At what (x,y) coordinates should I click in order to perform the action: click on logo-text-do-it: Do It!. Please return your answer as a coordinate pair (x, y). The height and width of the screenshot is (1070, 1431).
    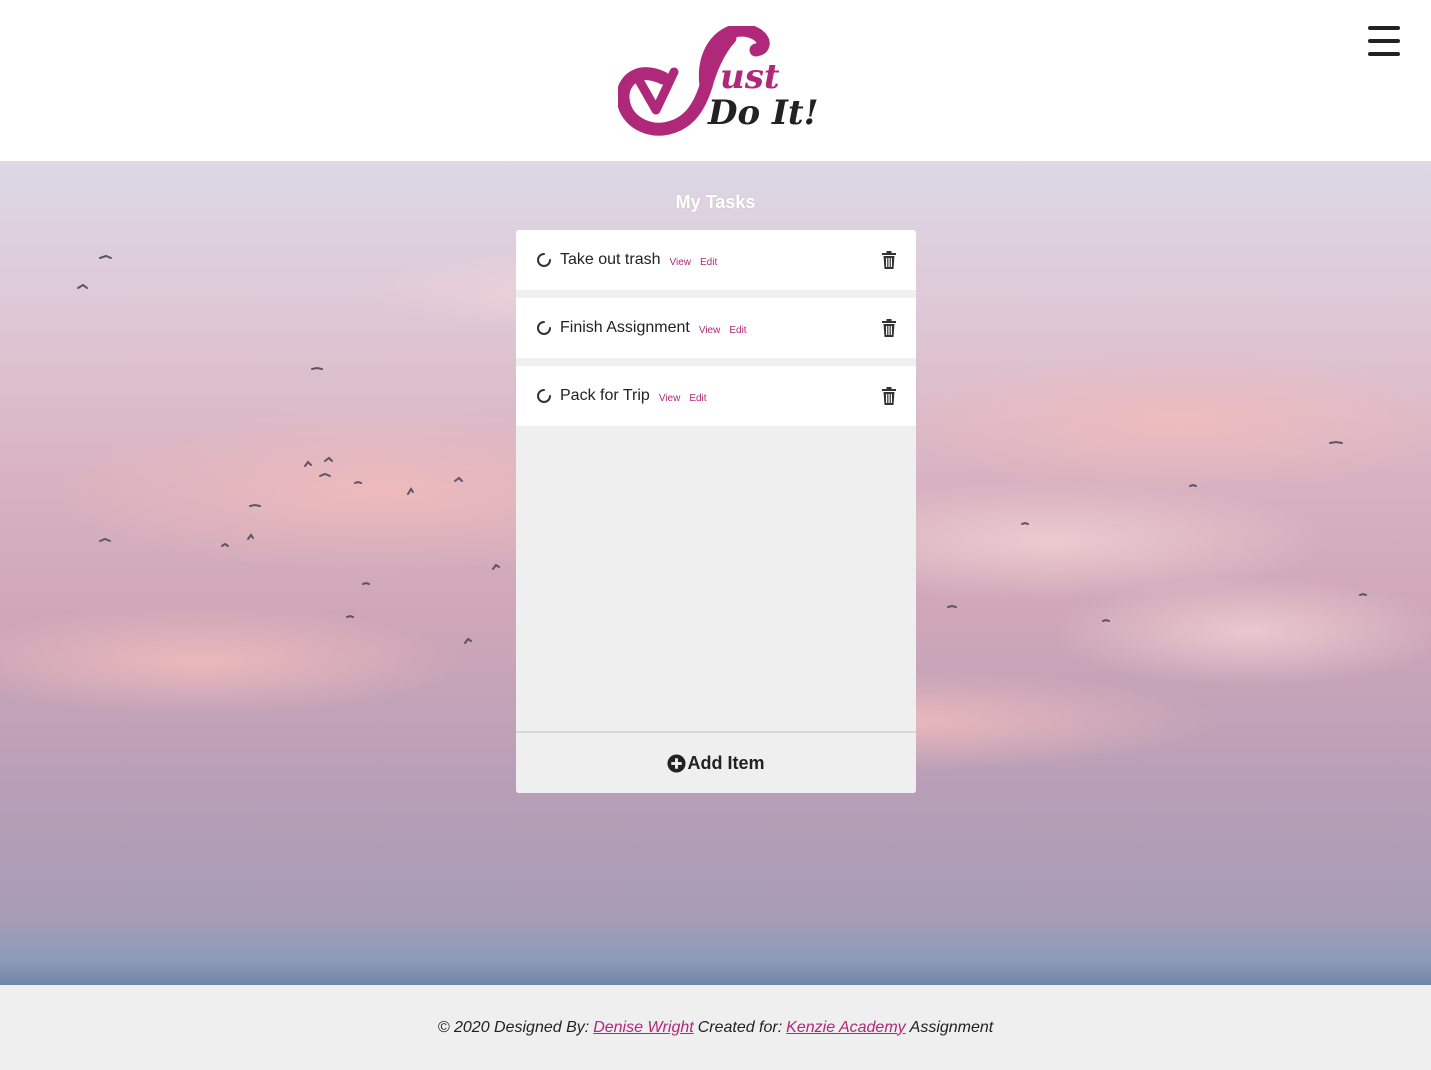
    Looking at the image, I should click on (762, 113).